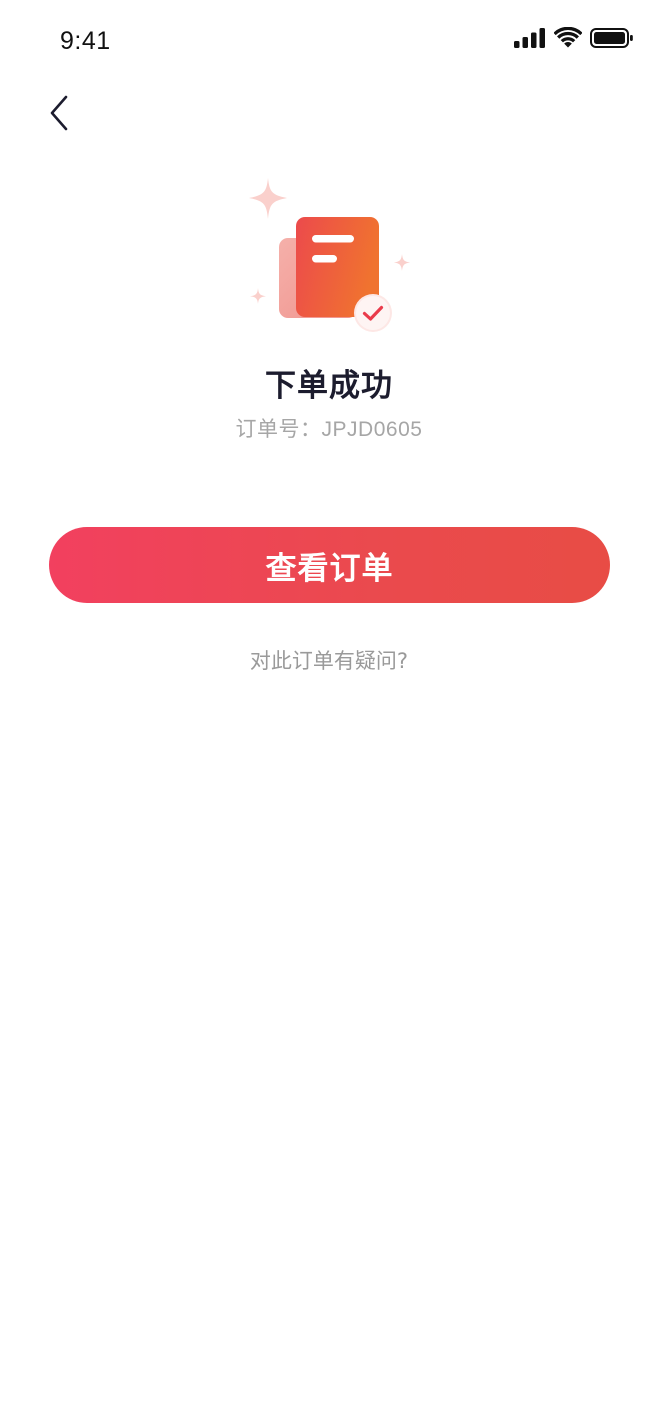 This screenshot has width=658, height=1425. I want to click on view-order-button: 查看订单, so click(329, 565).